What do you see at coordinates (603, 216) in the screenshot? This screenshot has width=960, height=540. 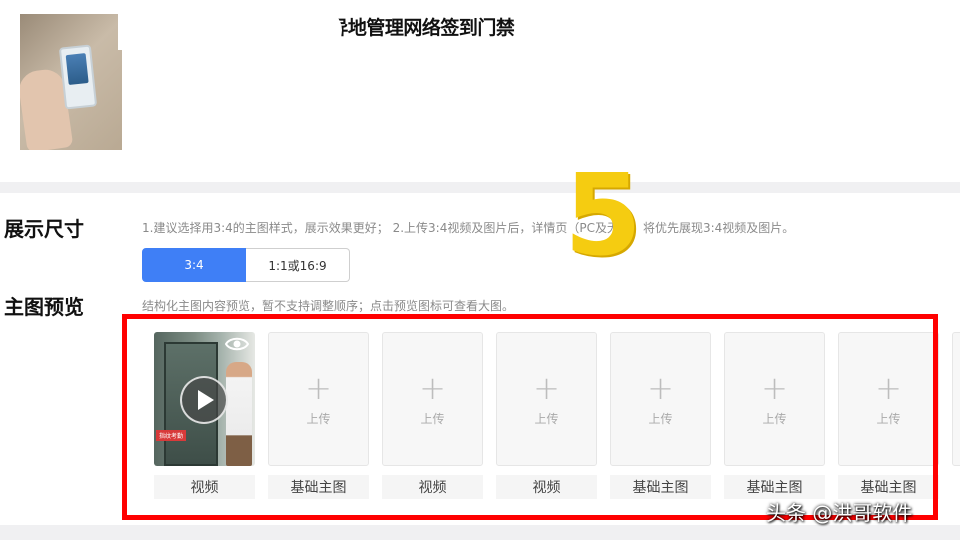 I see `step-number-overlay: 5` at bounding box center [603, 216].